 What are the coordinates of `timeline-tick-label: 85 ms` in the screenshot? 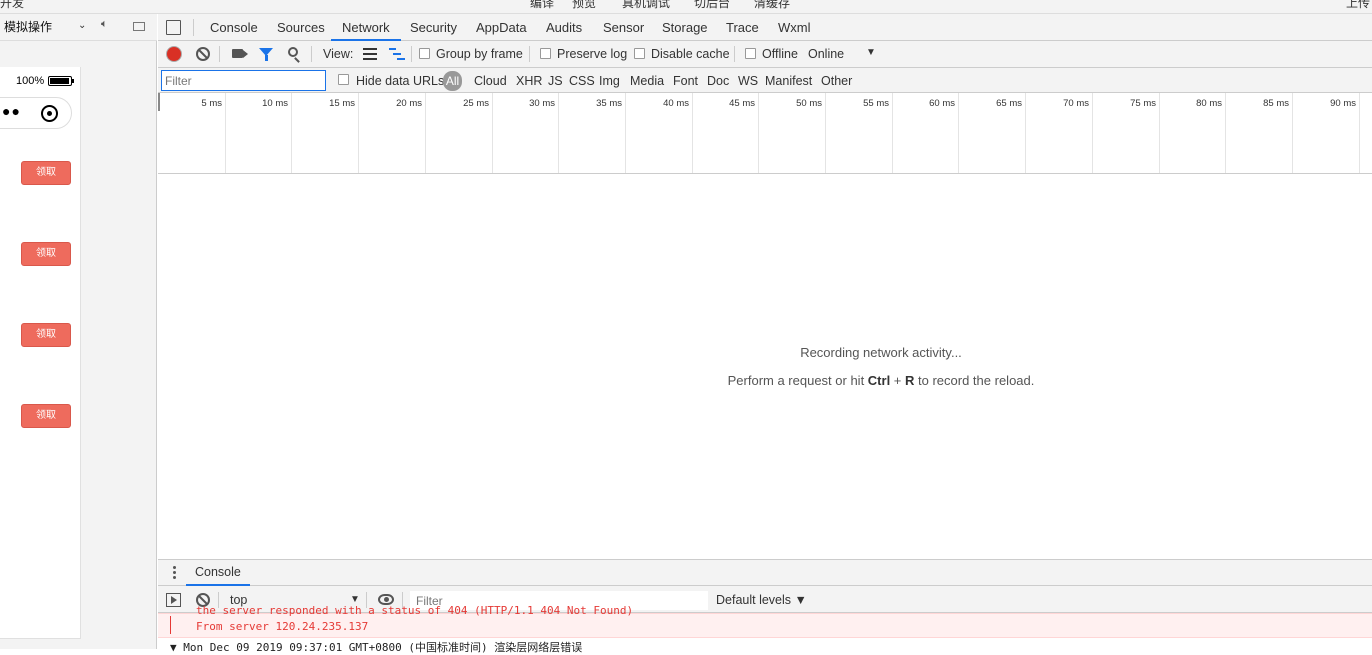 It's located at (1276, 103).